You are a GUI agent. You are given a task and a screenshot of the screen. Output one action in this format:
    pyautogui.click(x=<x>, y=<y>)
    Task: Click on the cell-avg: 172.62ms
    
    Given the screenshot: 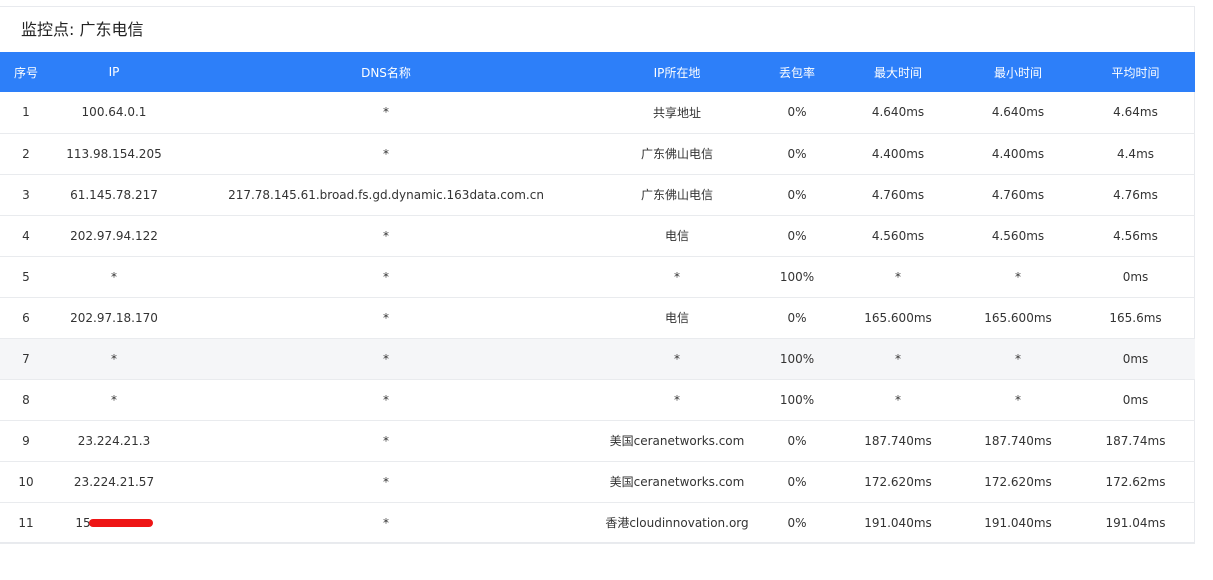 What is the action you would take?
    pyautogui.click(x=1135, y=482)
    